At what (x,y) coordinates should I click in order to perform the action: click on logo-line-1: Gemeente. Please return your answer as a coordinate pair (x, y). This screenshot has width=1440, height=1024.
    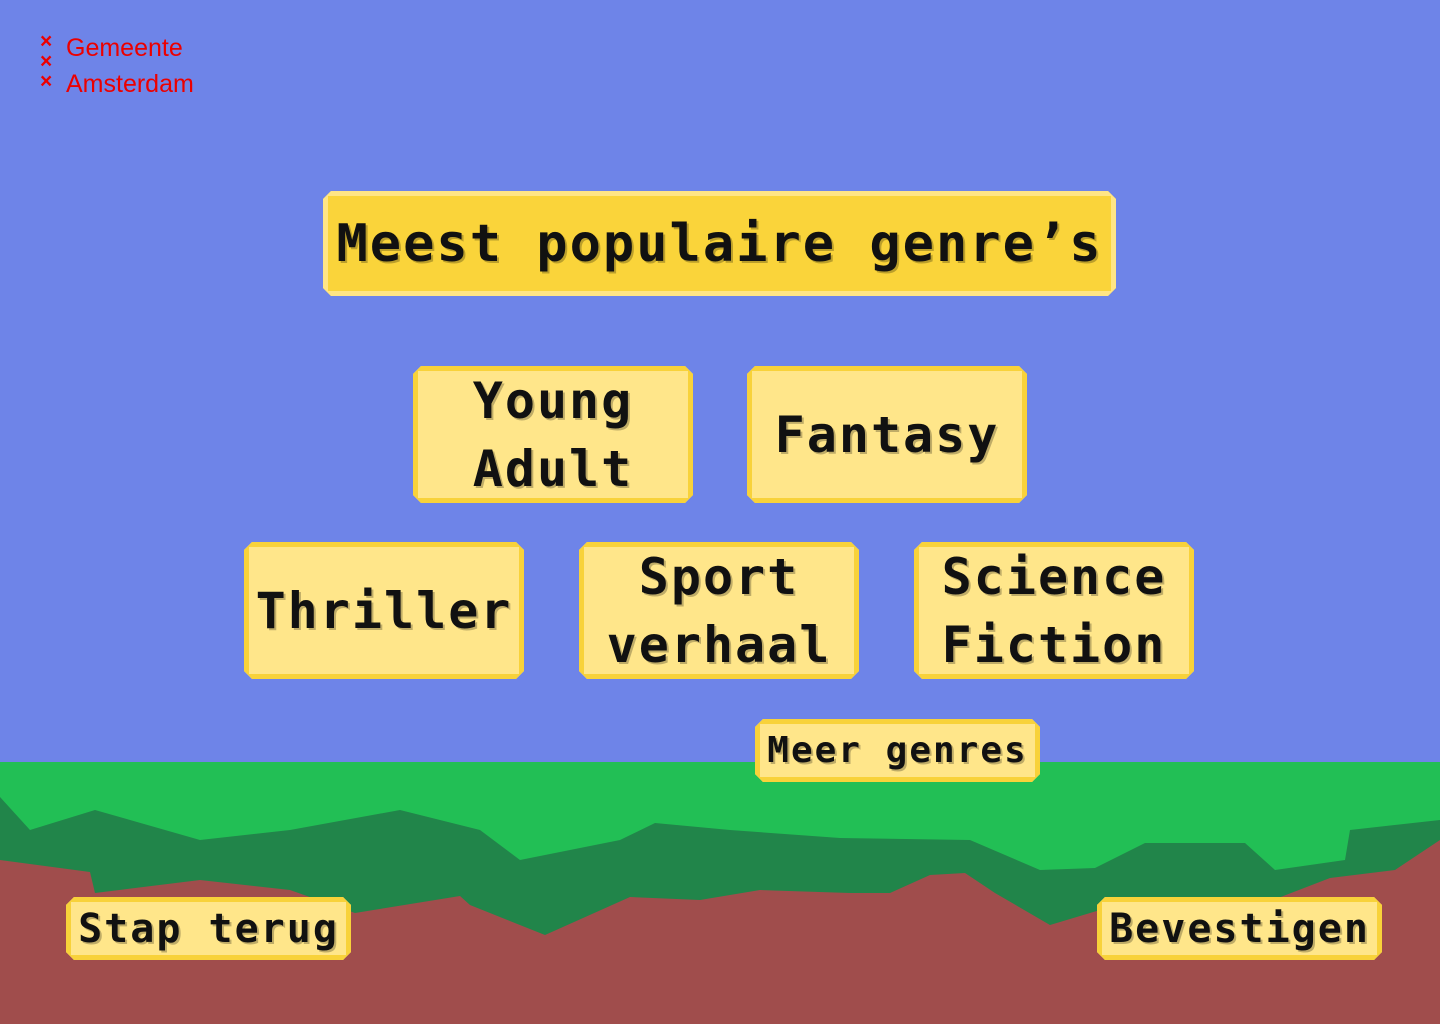
    Looking at the image, I should click on (124, 48).